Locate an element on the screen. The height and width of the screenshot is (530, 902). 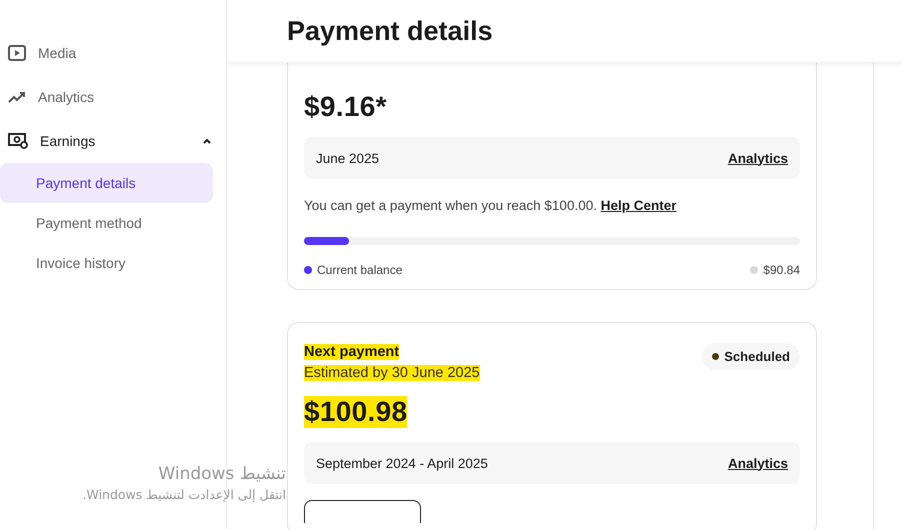
trend-icon is located at coordinates (17, 97).